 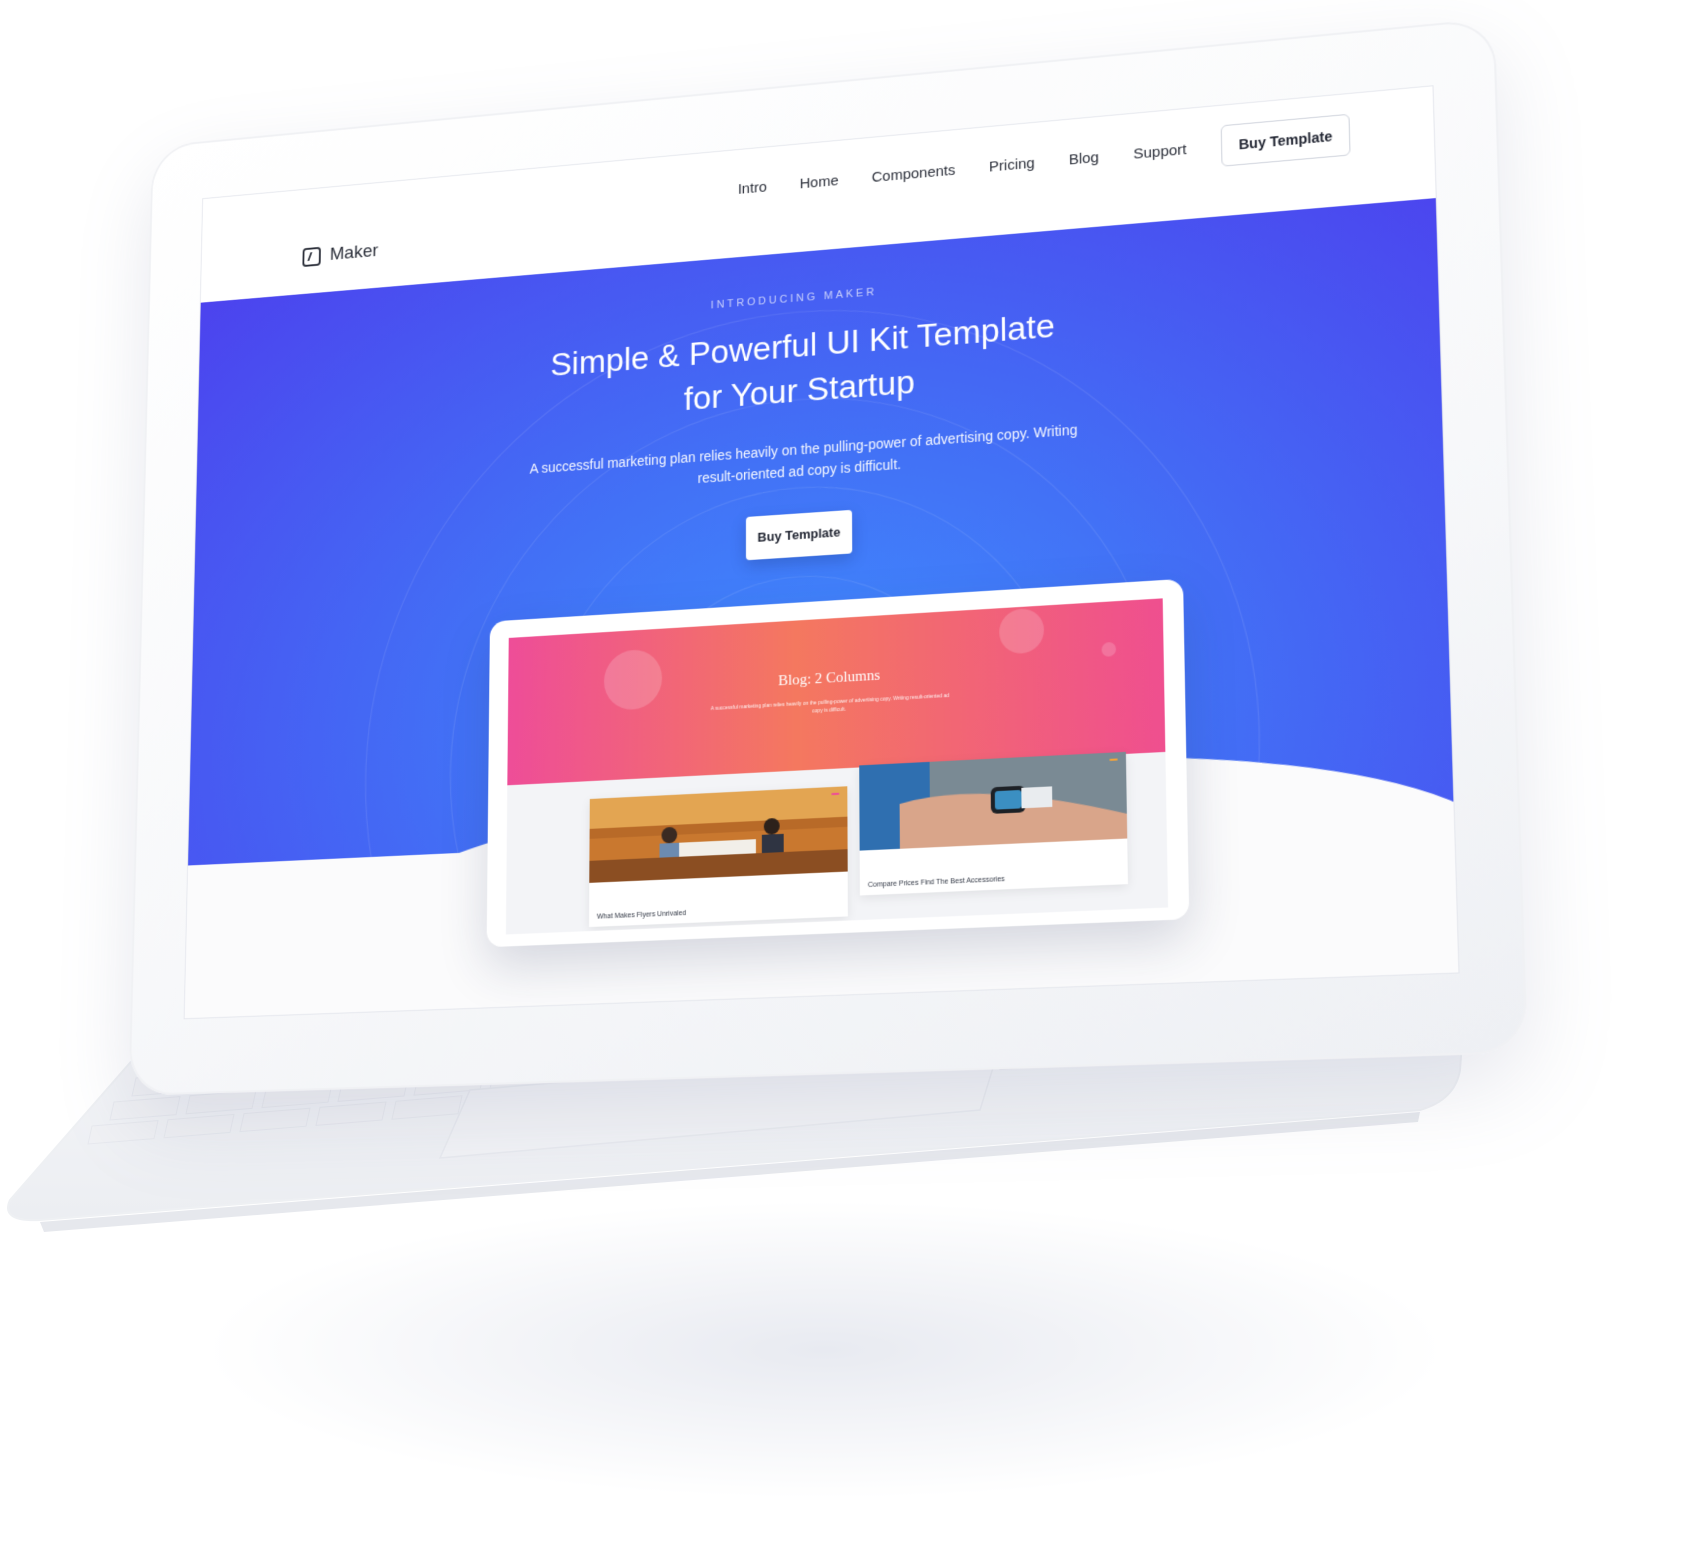 I want to click on brand-logo: Maker, so click(x=340, y=254).